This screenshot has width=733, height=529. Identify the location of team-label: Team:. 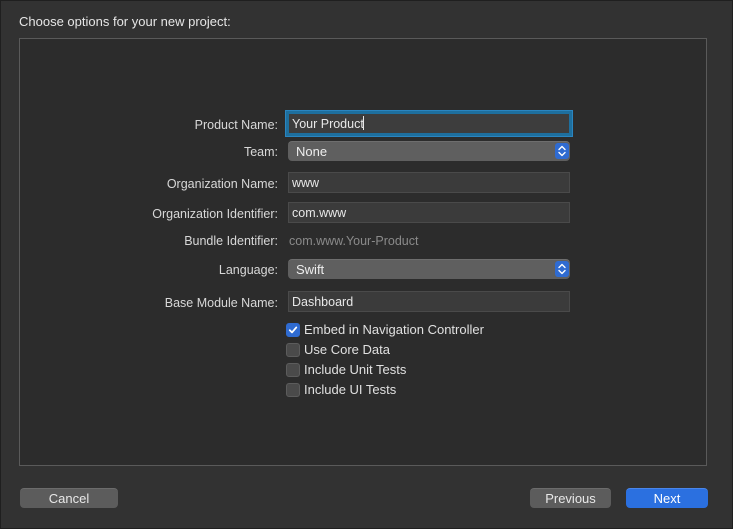
(260, 152).